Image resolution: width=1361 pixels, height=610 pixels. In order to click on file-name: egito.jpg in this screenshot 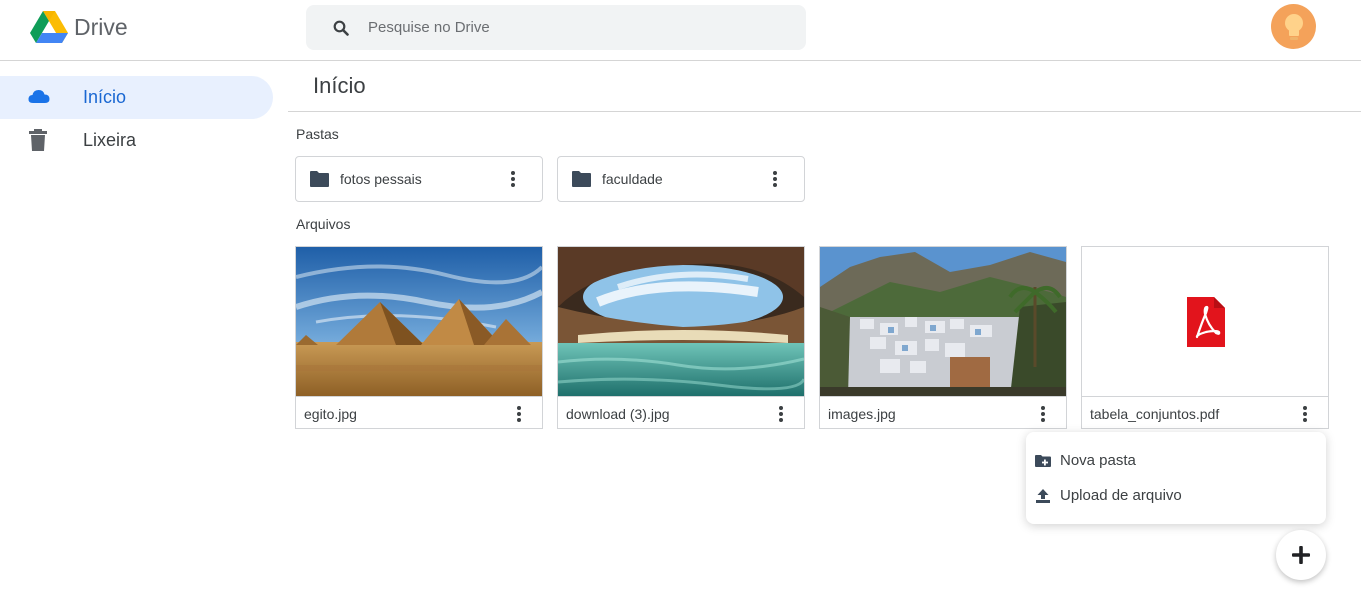, I will do `click(330, 414)`.